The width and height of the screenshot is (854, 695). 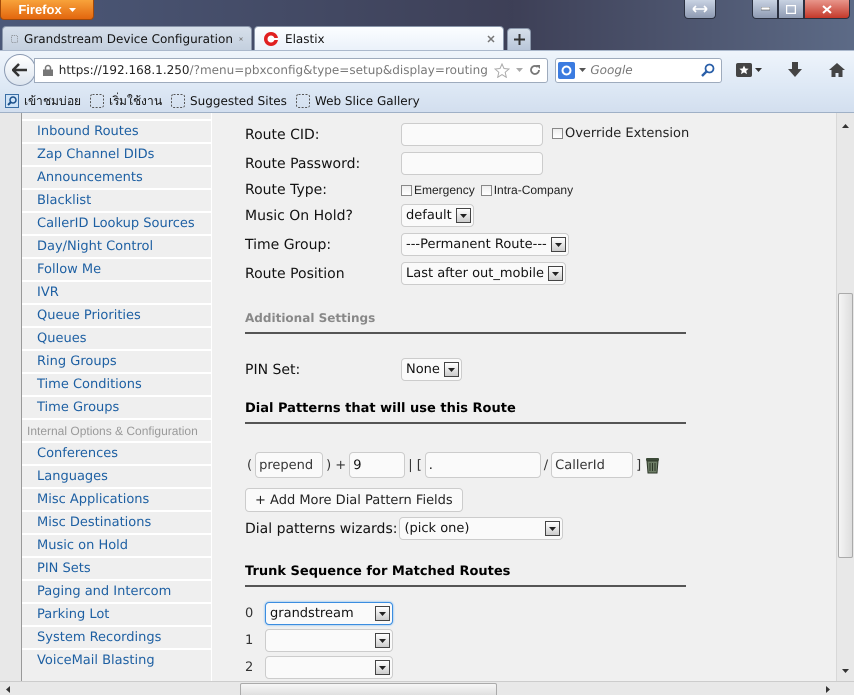 I want to click on browser-tab: Grandstream Device Configuration, so click(x=127, y=38).